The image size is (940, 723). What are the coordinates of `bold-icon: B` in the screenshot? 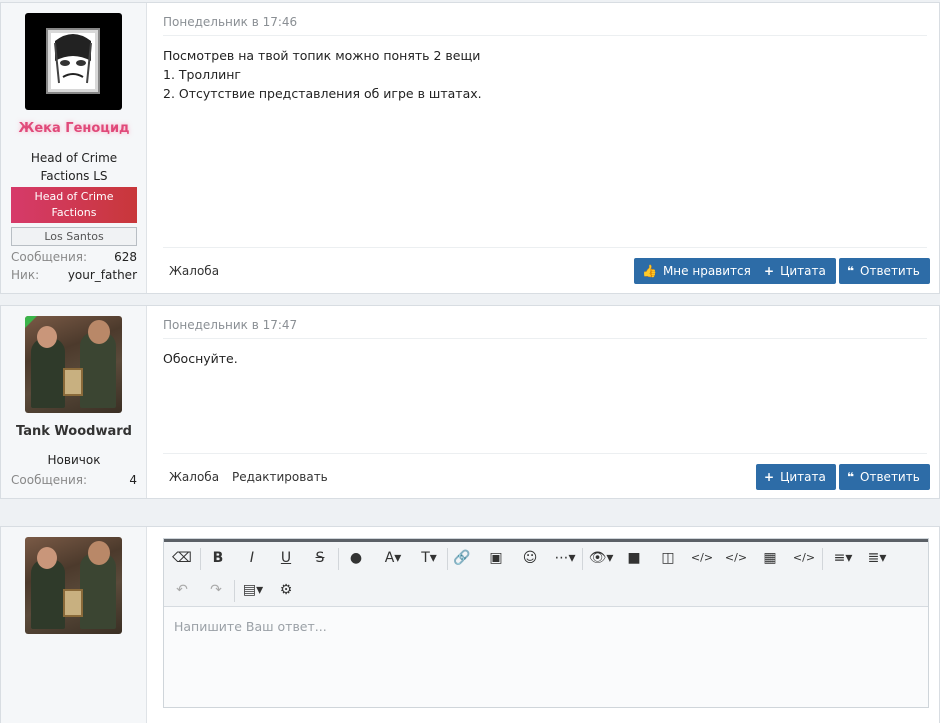 It's located at (218, 558).